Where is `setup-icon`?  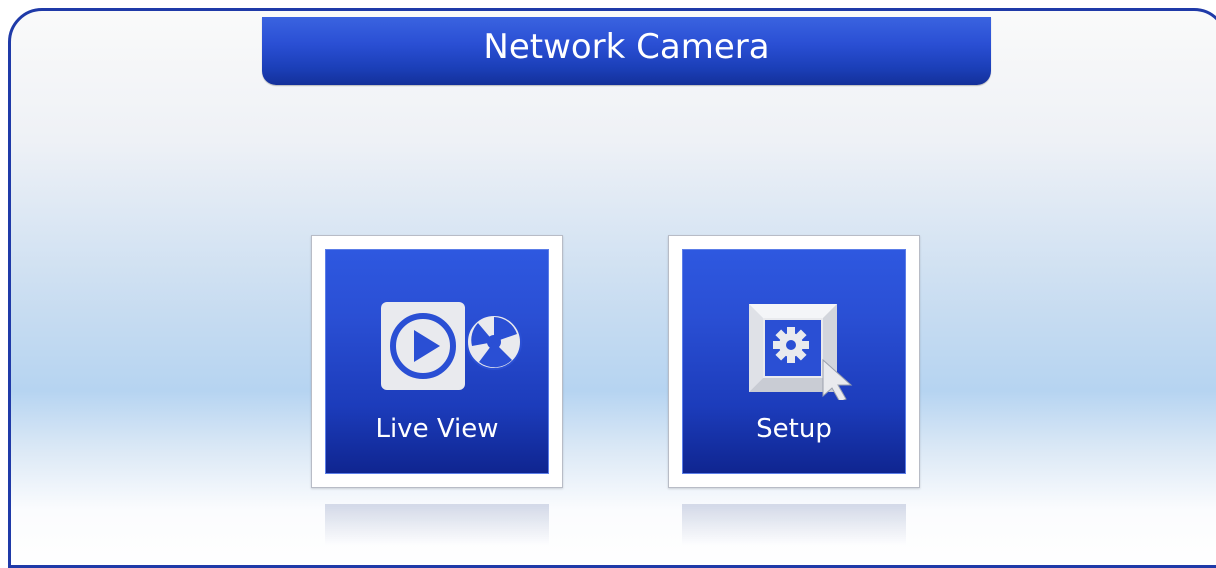 setup-icon is located at coordinates (794, 346).